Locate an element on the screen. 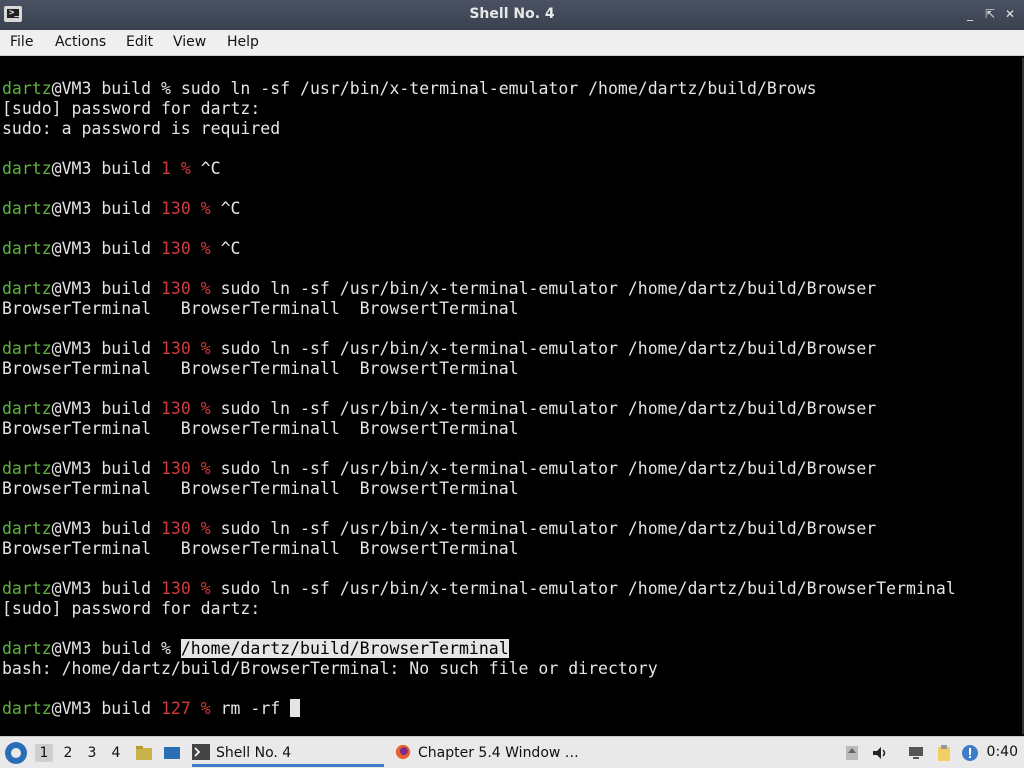 Image resolution: width=1024 pixels, height=768 pixels. terminal-icon is located at coordinates (201, 752).